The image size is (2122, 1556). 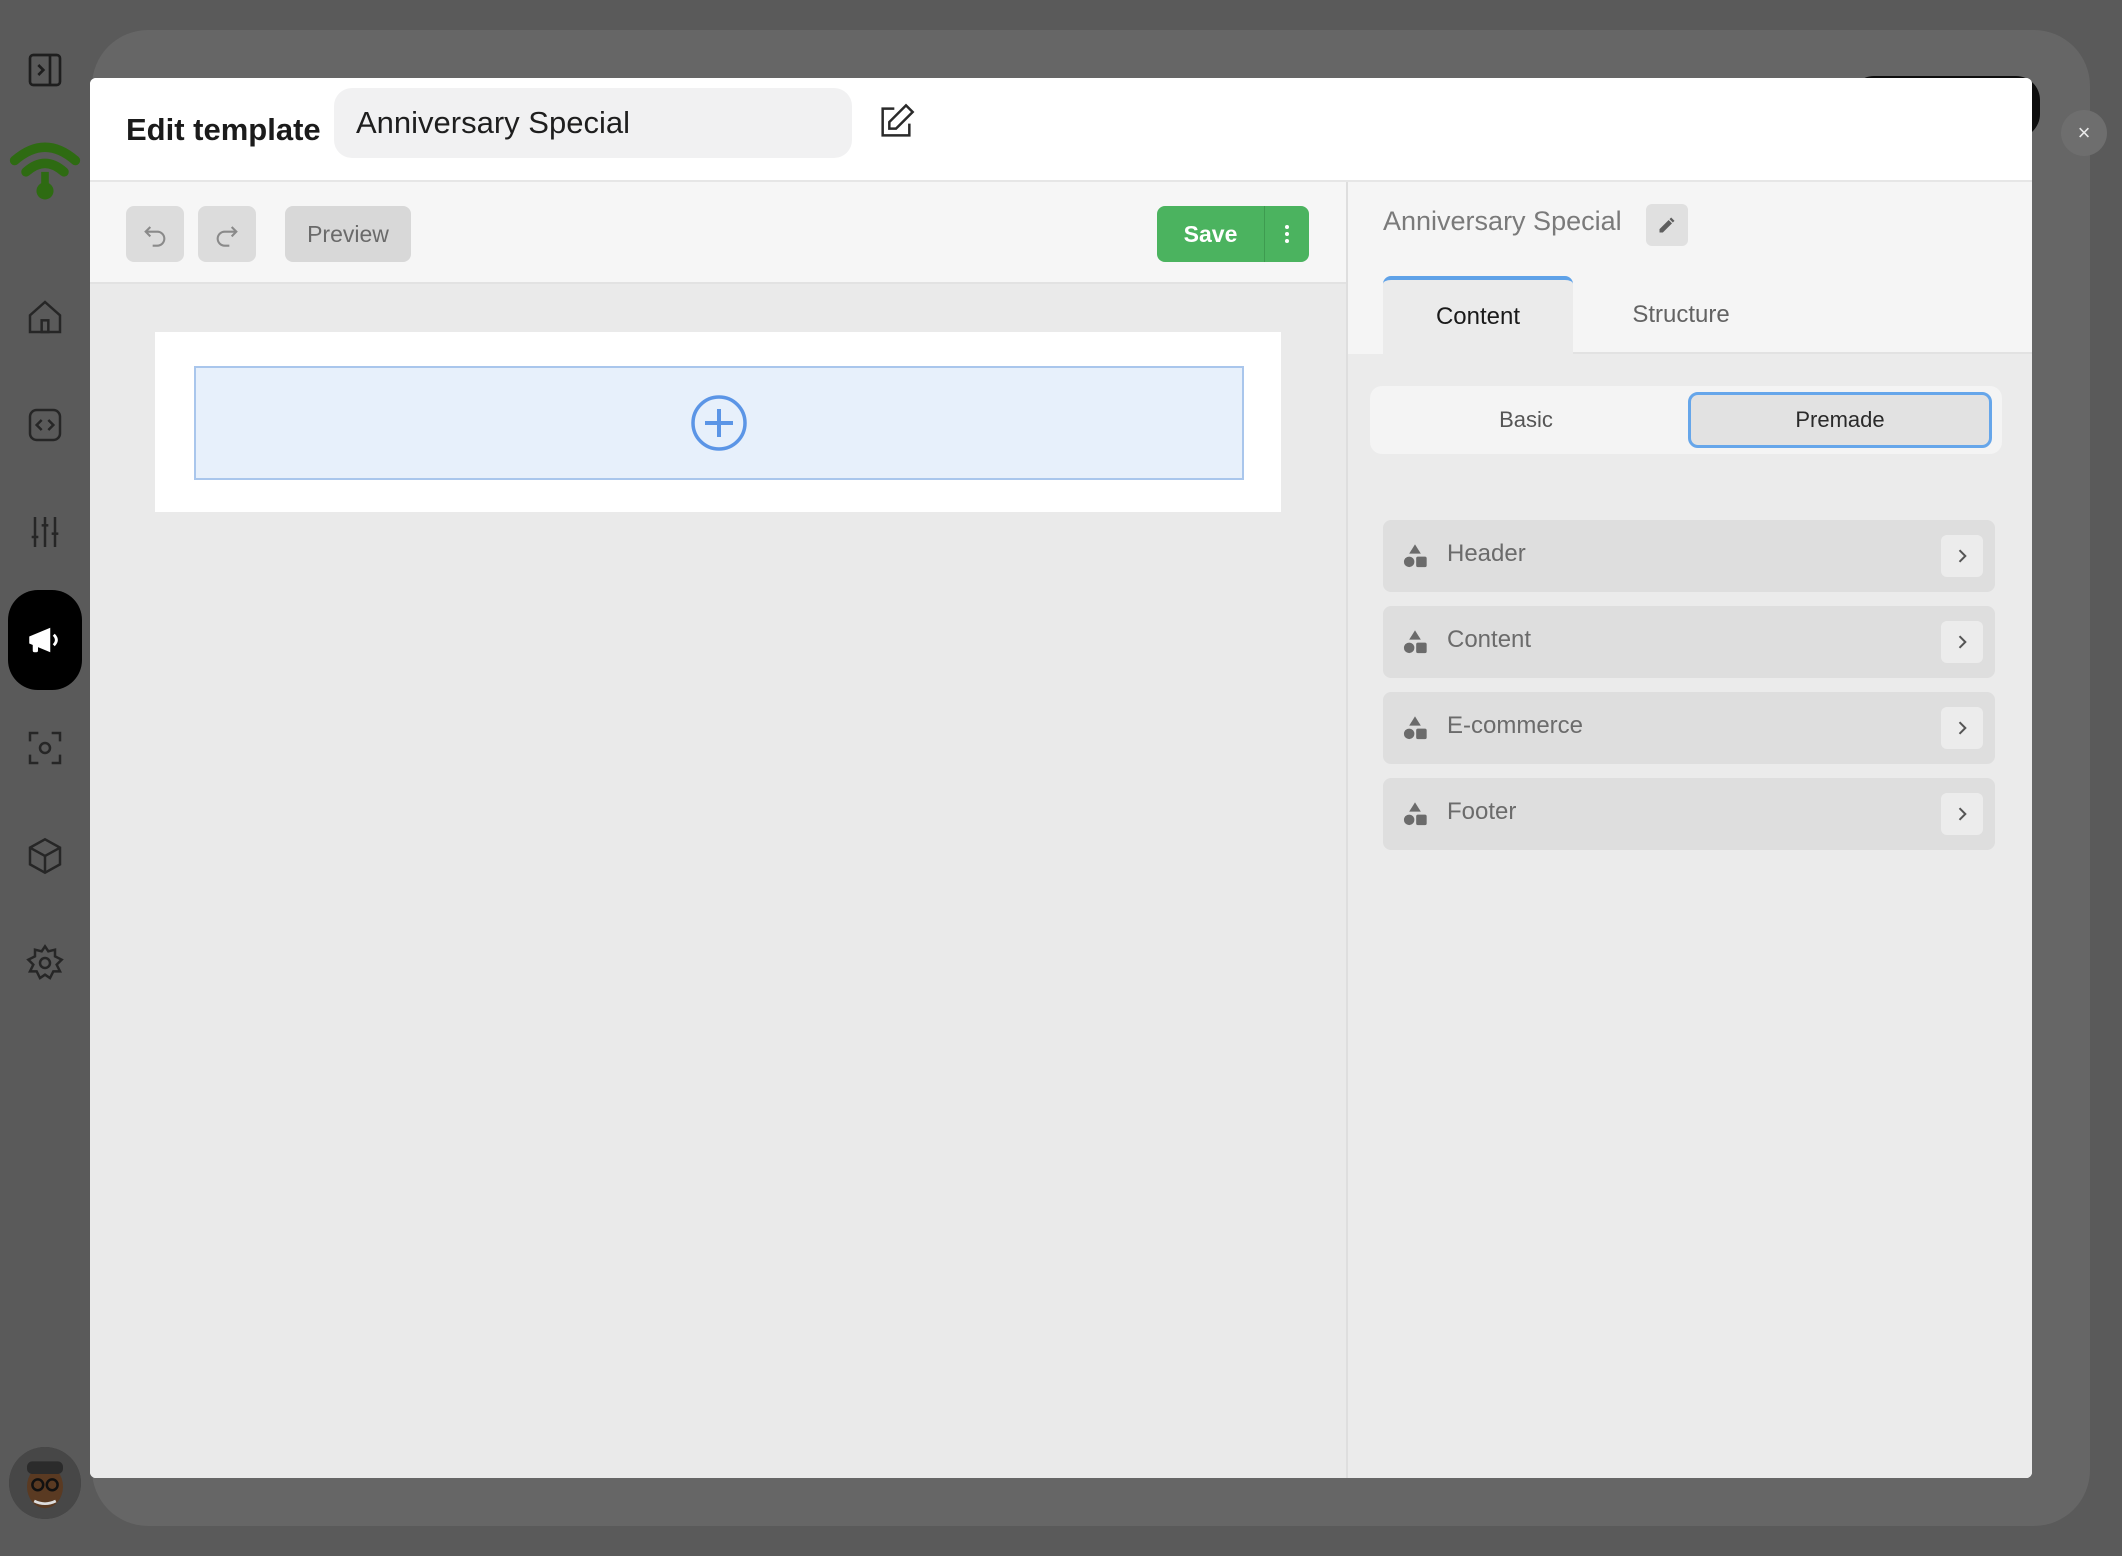 What do you see at coordinates (45, 748) in the screenshot?
I see `scan-icon` at bounding box center [45, 748].